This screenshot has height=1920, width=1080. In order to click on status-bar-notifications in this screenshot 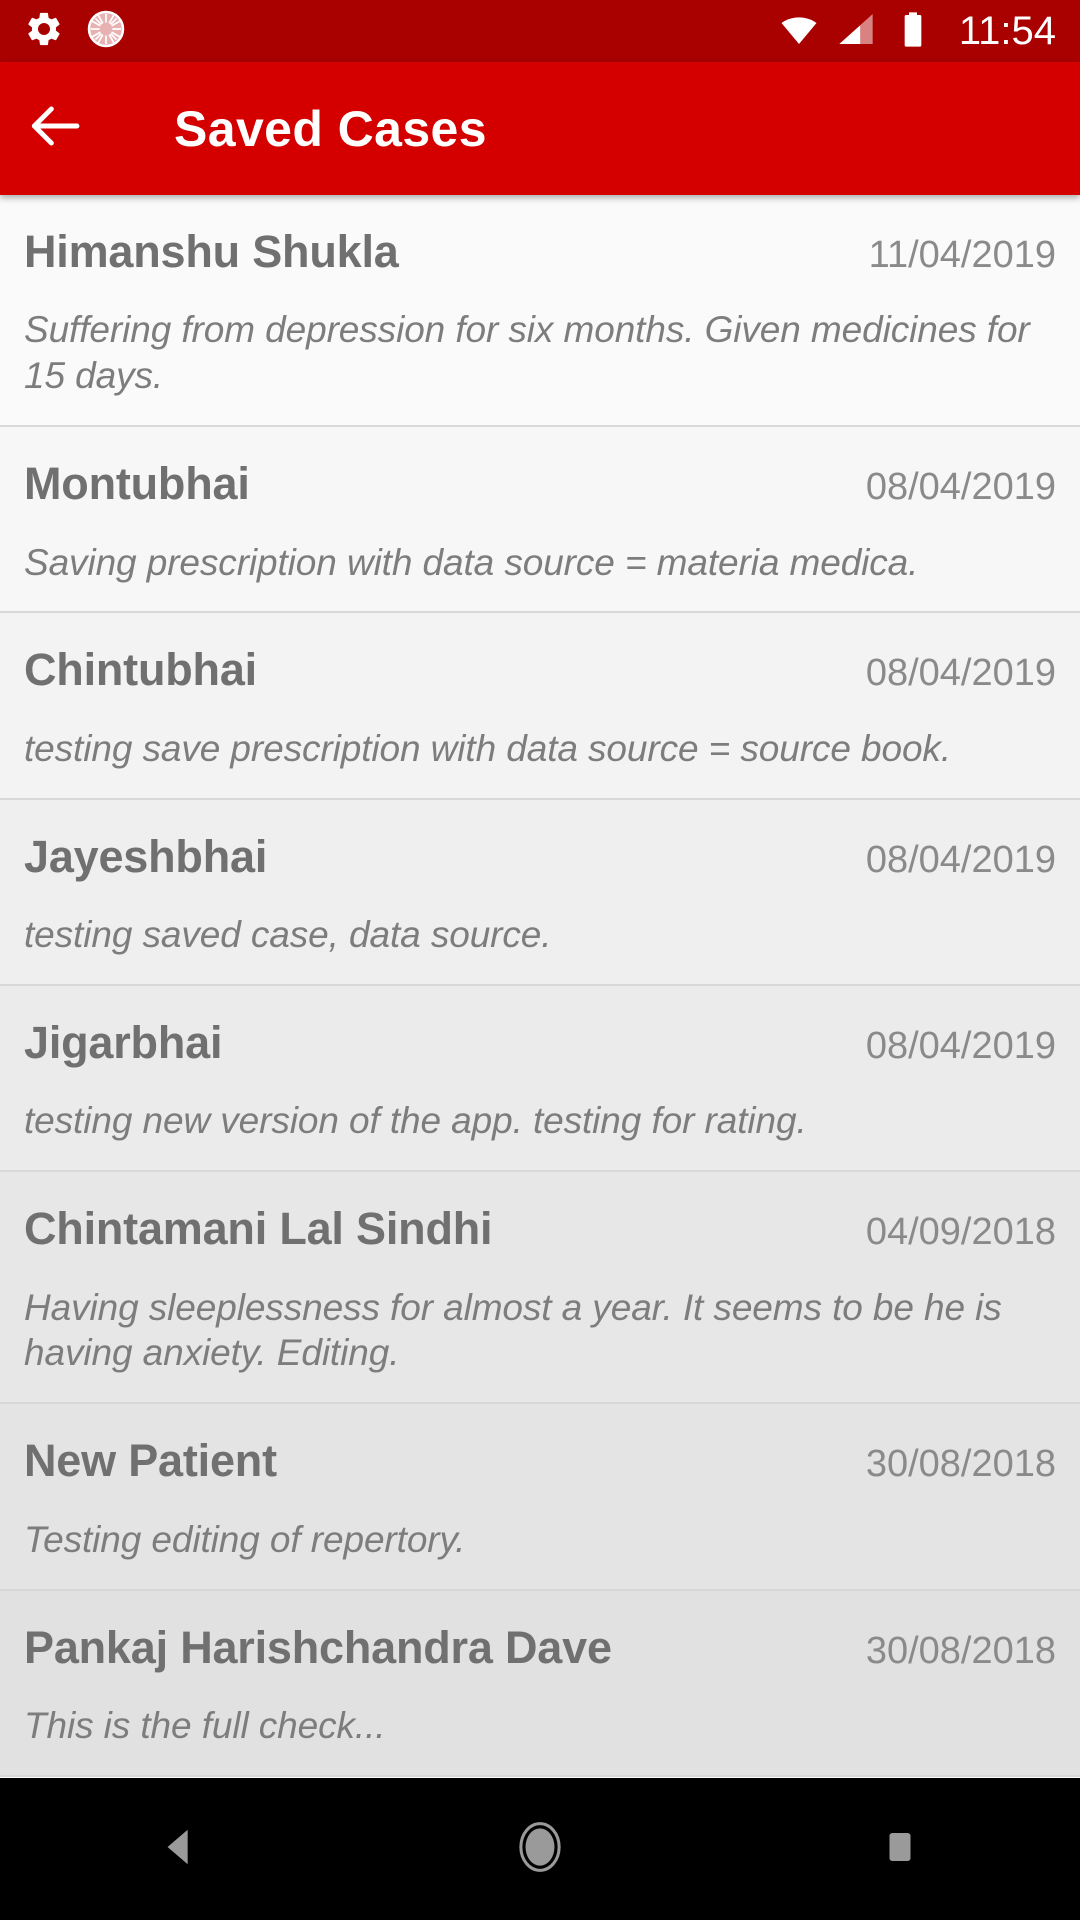, I will do `click(75, 31)`.